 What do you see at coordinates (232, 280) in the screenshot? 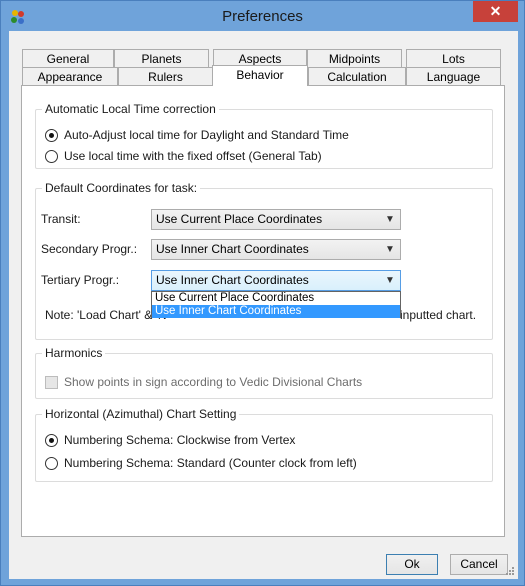
I see `tertiary-progr-combo-value: Use Inner Chart Coordinates` at bounding box center [232, 280].